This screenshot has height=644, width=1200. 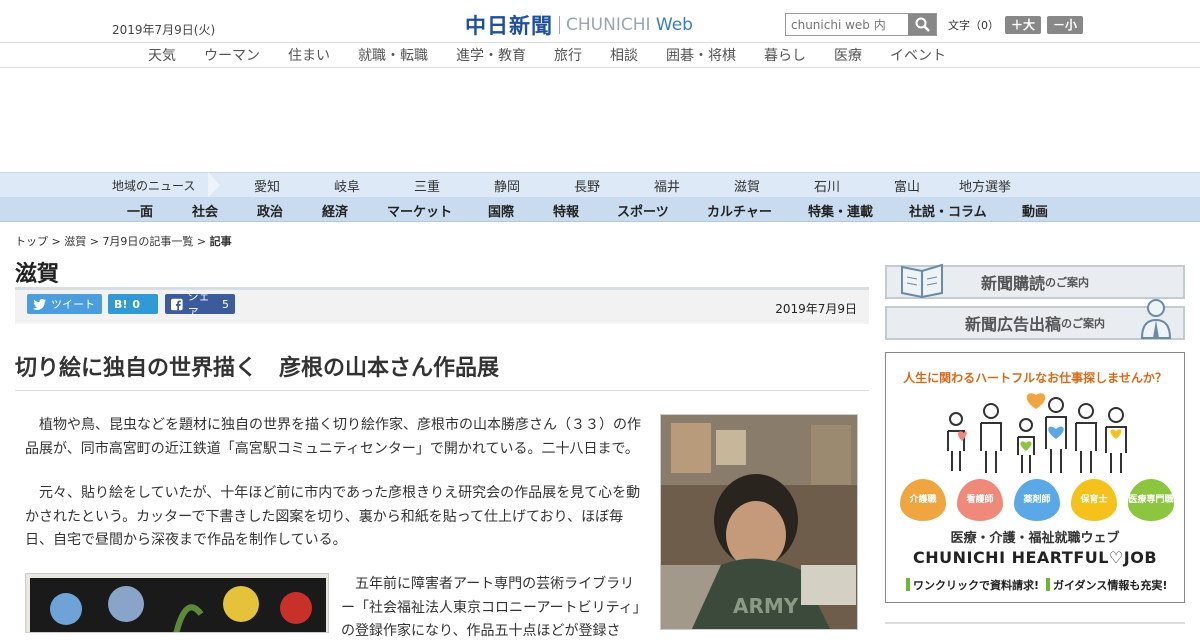 I want to click on tweet-button: ツイート, so click(x=64, y=304).